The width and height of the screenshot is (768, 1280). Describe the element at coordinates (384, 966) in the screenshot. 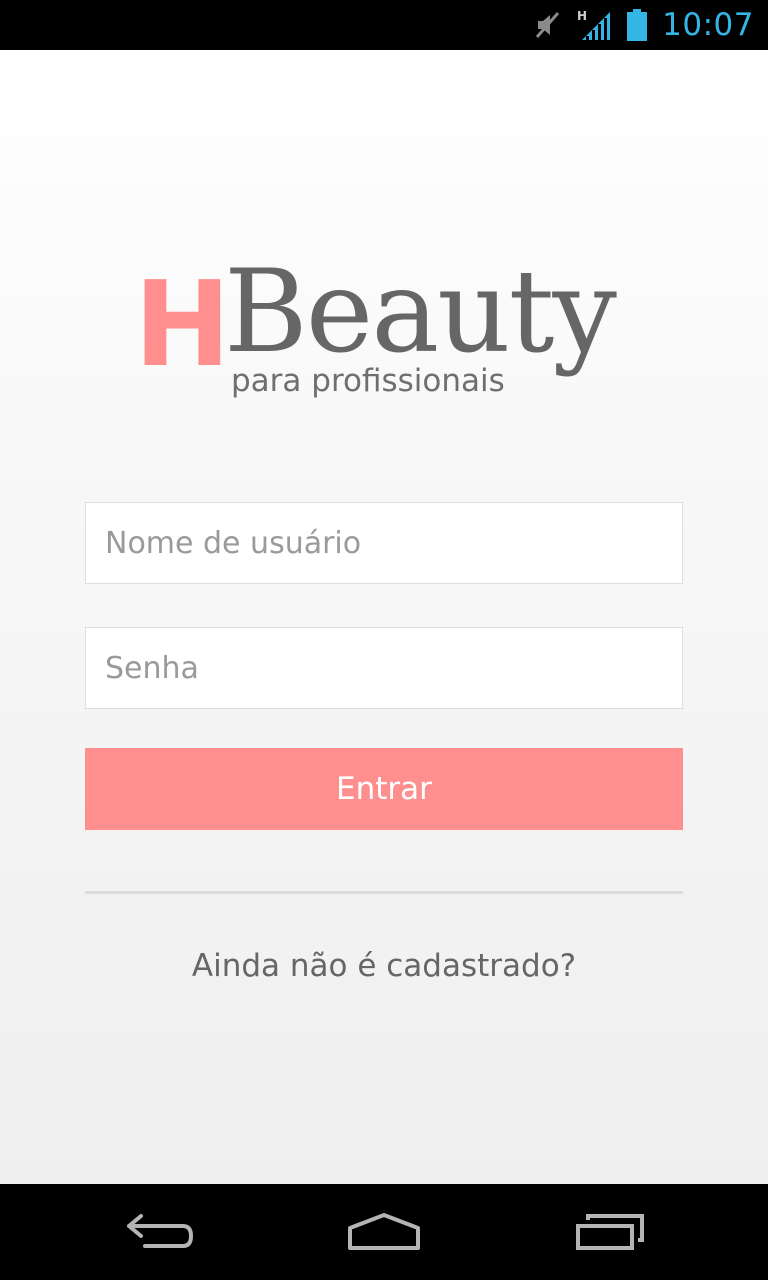

I see `signup-link: Ainda não é cadastrado?` at that location.